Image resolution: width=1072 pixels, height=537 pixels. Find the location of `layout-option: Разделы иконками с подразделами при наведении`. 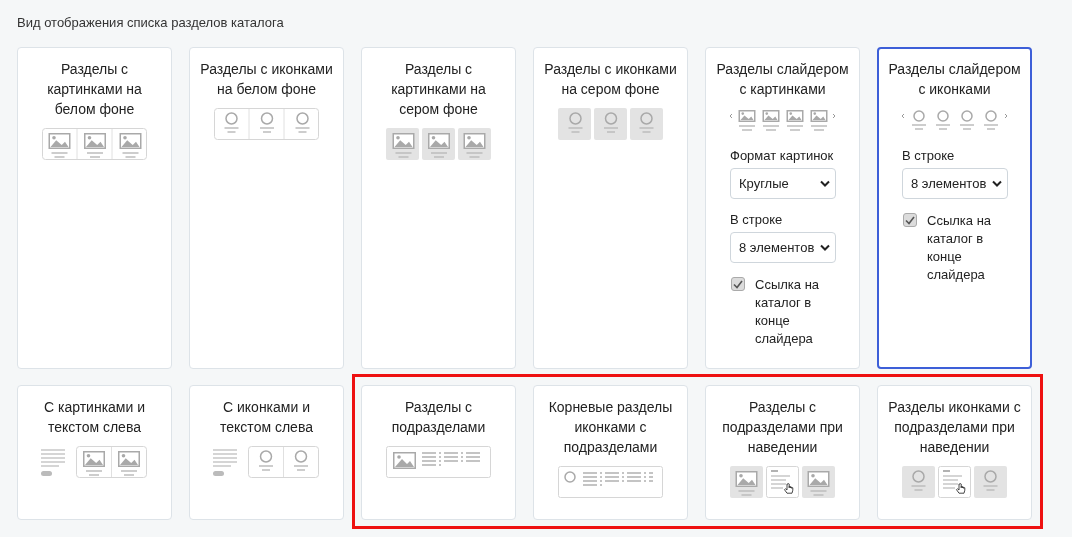

layout-option: Разделы иконками с подразделами при наведении is located at coordinates (954, 452).